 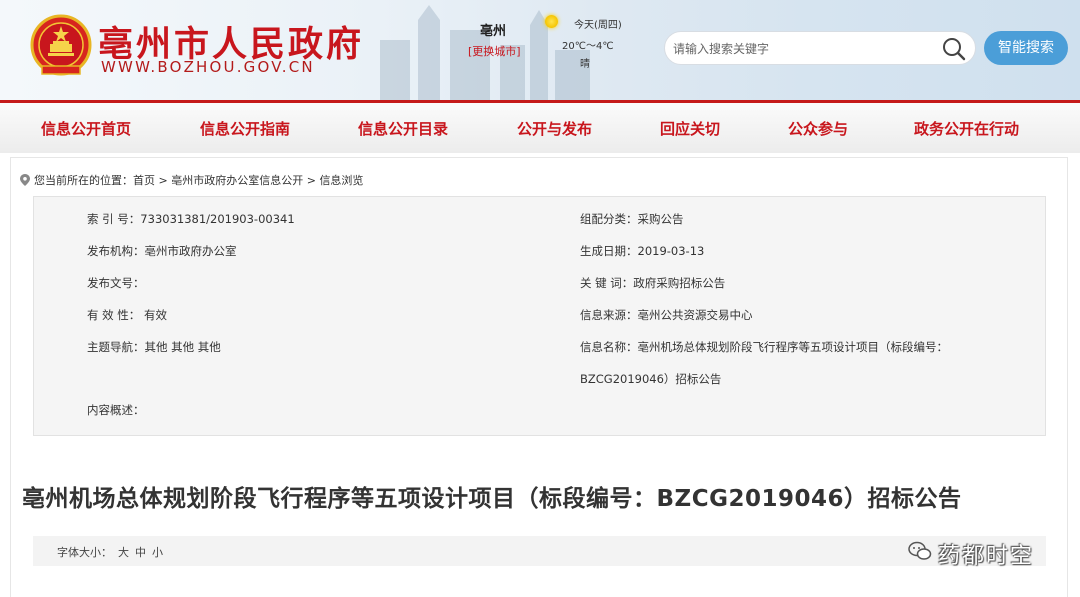 I want to click on info-name-line1: 信息名称：亳州机场总体规划阶段飞行程序等五项设计项目（标段编号：, so click(x=764, y=347).